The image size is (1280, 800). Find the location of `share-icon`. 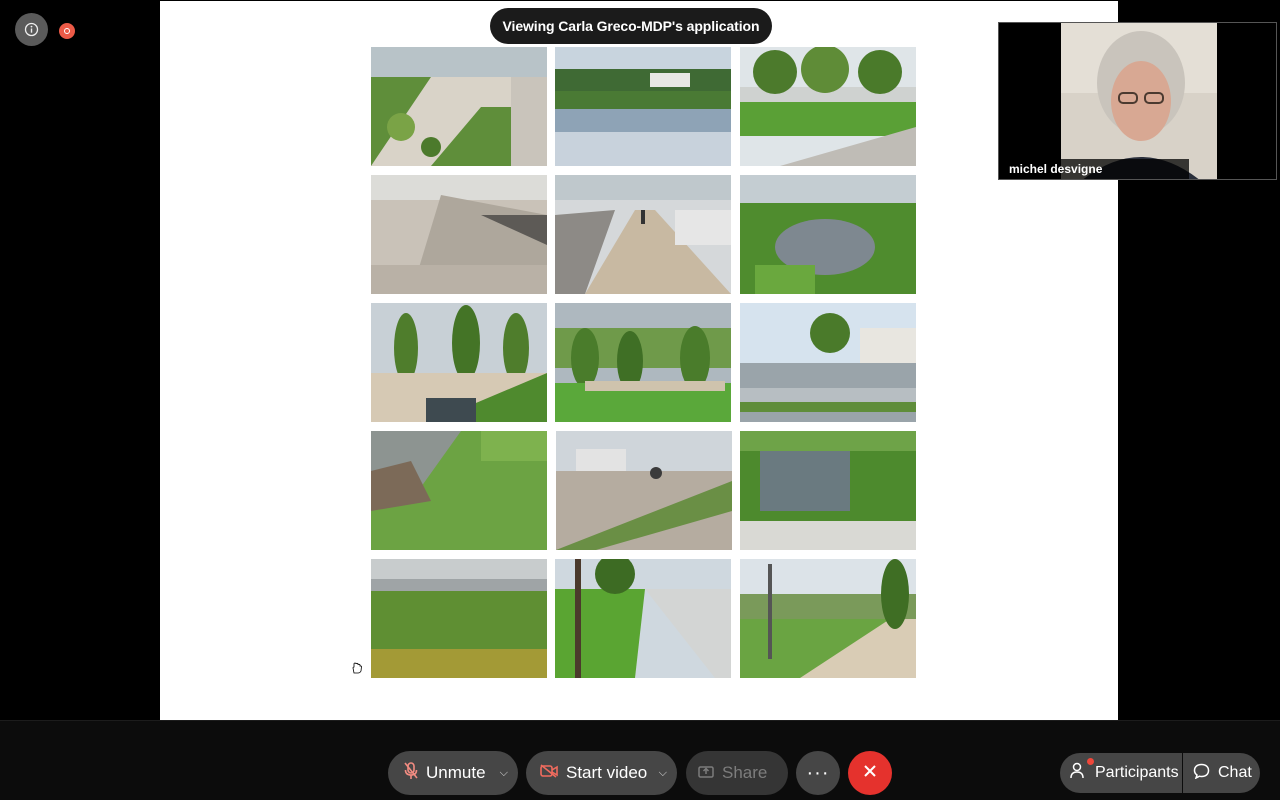

share-icon is located at coordinates (706, 773).